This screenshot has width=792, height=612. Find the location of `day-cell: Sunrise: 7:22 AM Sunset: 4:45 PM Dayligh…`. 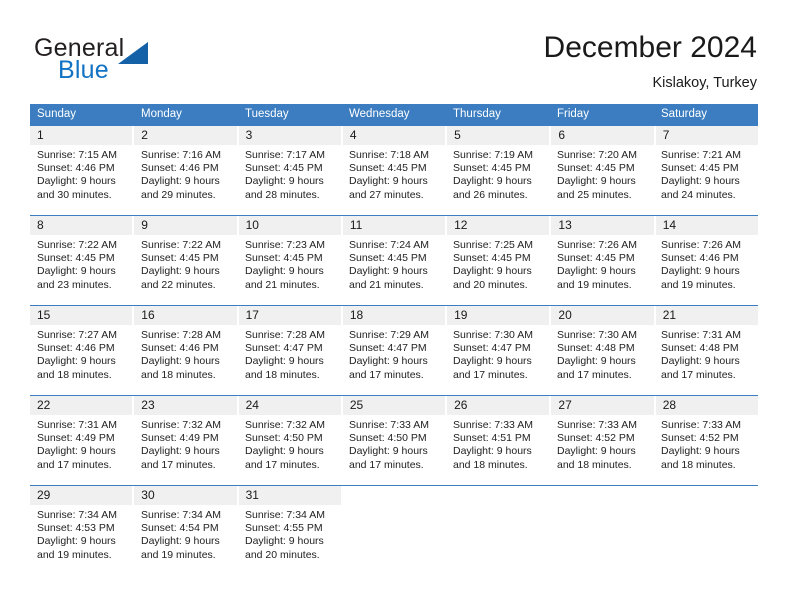

day-cell: Sunrise: 7:22 AM Sunset: 4:45 PM Dayligh… is located at coordinates (186, 270).